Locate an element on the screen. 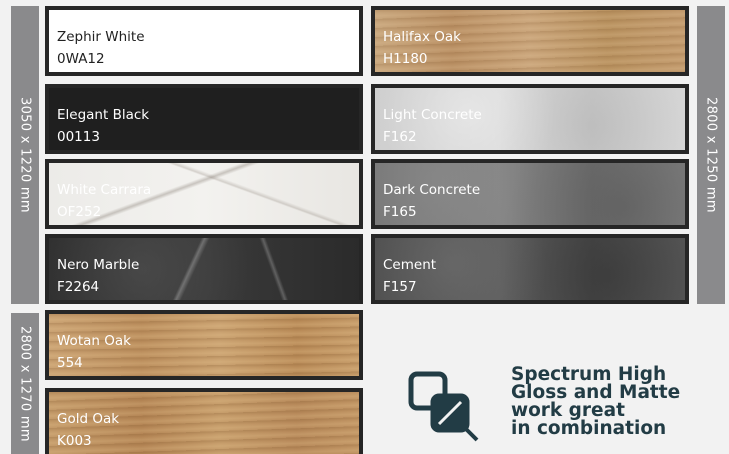  swatch-code: 554 is located at coordinates (70, 363).